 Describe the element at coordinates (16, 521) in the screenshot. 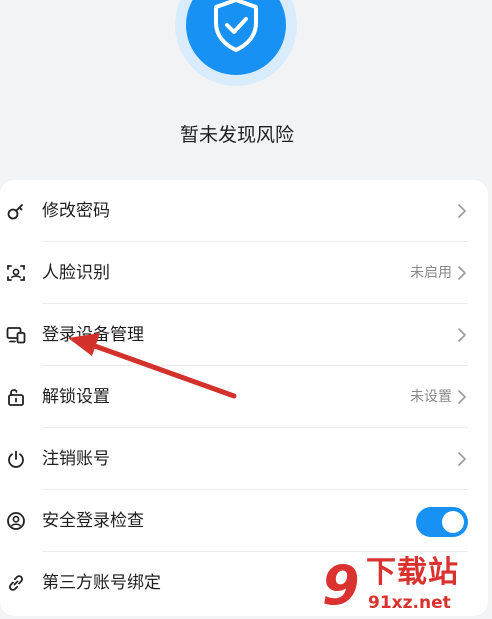

I see `user-circle-icon` at that location.